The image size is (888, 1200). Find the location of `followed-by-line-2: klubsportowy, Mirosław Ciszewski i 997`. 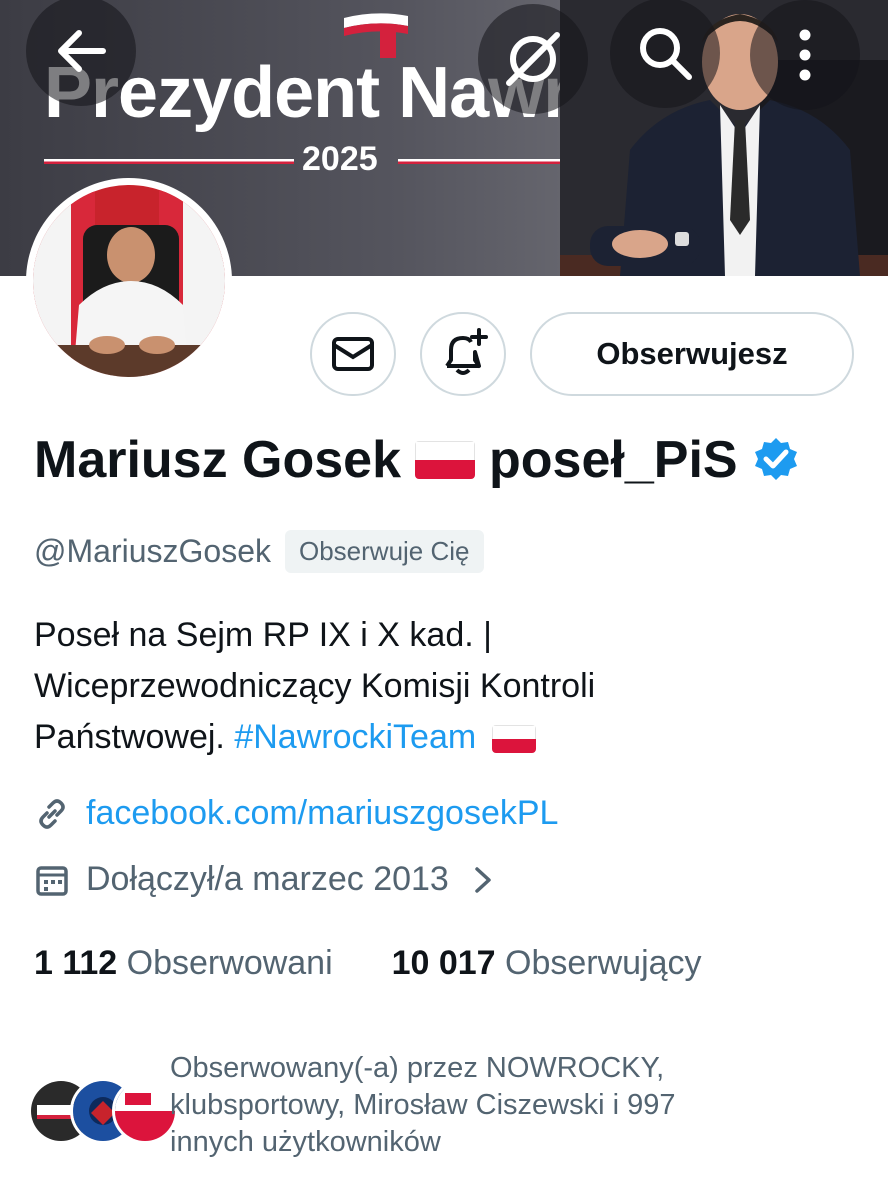

followed-by-line-2: klubsportowy, Mirosław Ciszewski i 997 is located at coordinates (423, 1105).